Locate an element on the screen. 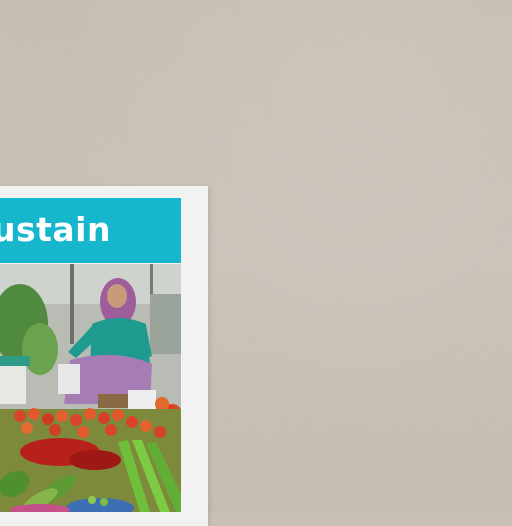 The width and height of the screenshot is (512, 526). poster-title: ustain is located at coordinates (55, 229).